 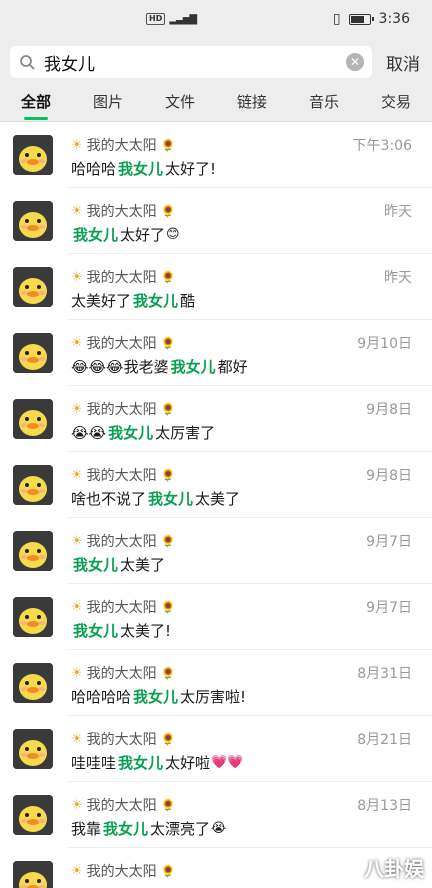 I want to click on message-prefix: 哈哈哈哈, so click(x=101, y=697).